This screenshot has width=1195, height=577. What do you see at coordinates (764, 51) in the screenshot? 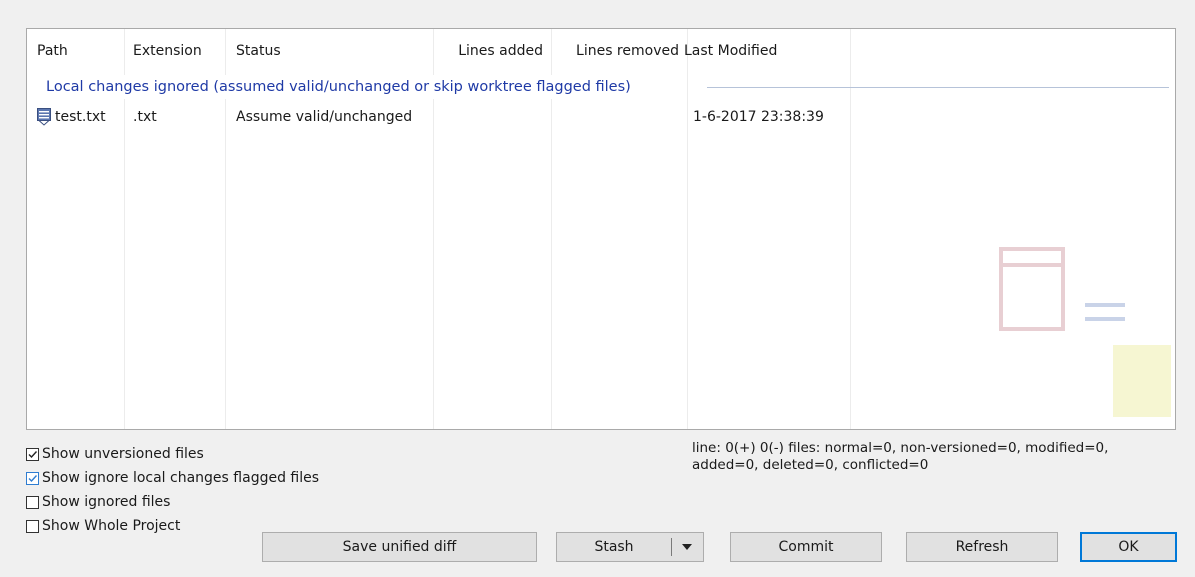
I see `column-header-last-modified: Last Modified` at bounding box center [764, 51].